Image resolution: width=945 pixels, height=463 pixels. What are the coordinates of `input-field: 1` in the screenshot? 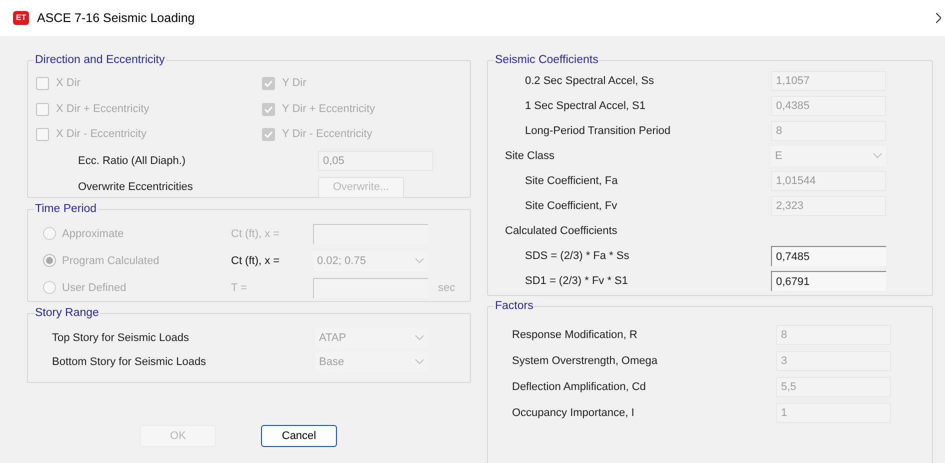 It's located at (833, 413).